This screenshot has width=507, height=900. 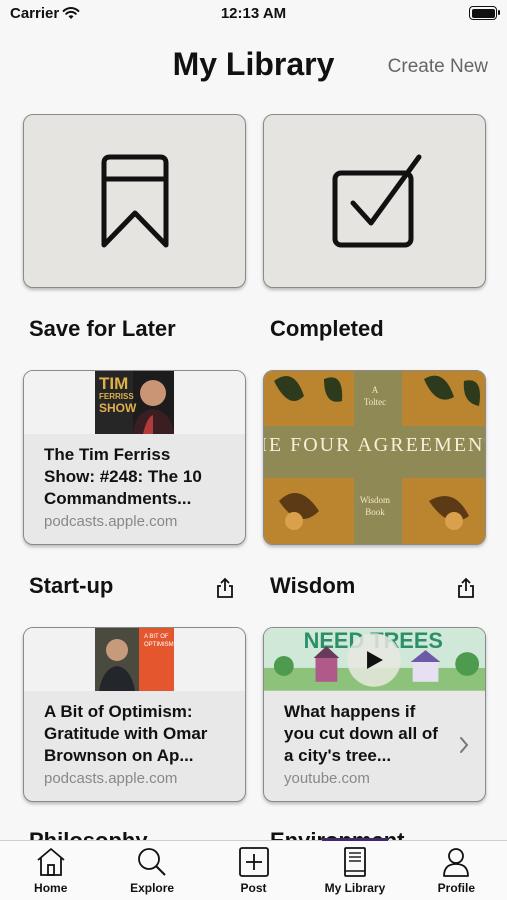 I want to click on book-title-text: THE FOUR AGREEMENTS, so click(x=375, y=445).